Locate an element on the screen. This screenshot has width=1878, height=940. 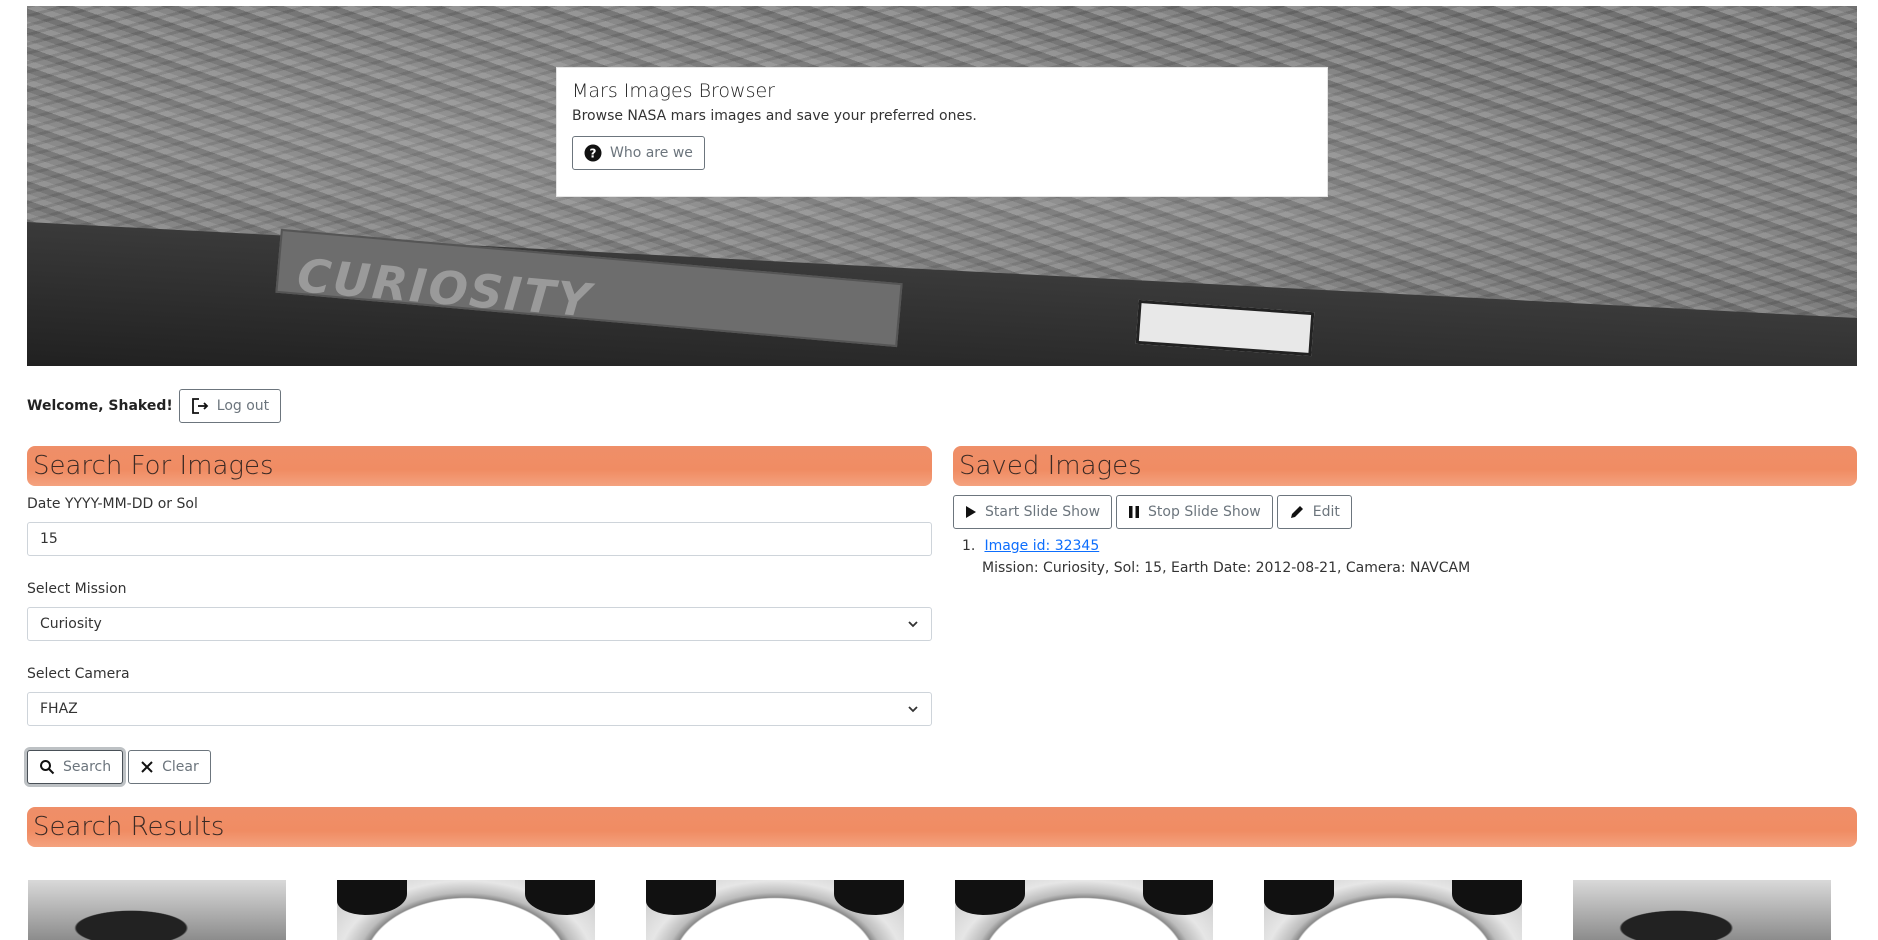
close-icon is located at coordinates (147, 767).